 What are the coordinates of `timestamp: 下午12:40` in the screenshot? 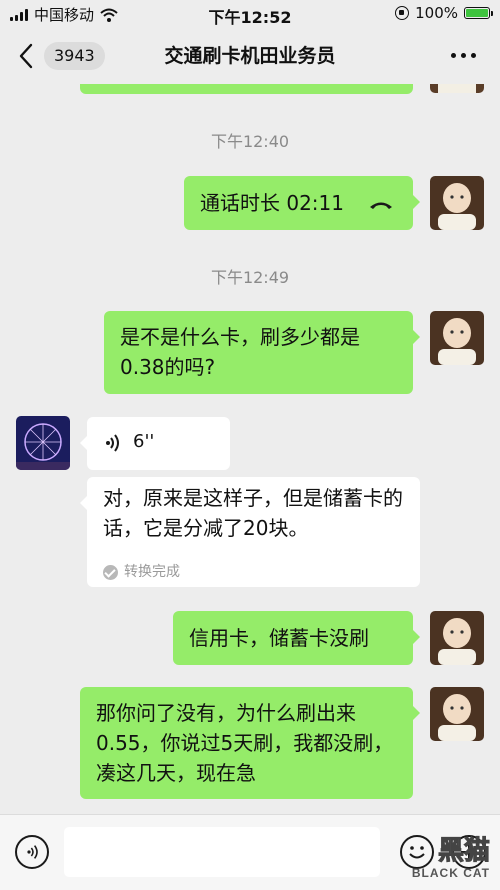 It's located at (250, 141).